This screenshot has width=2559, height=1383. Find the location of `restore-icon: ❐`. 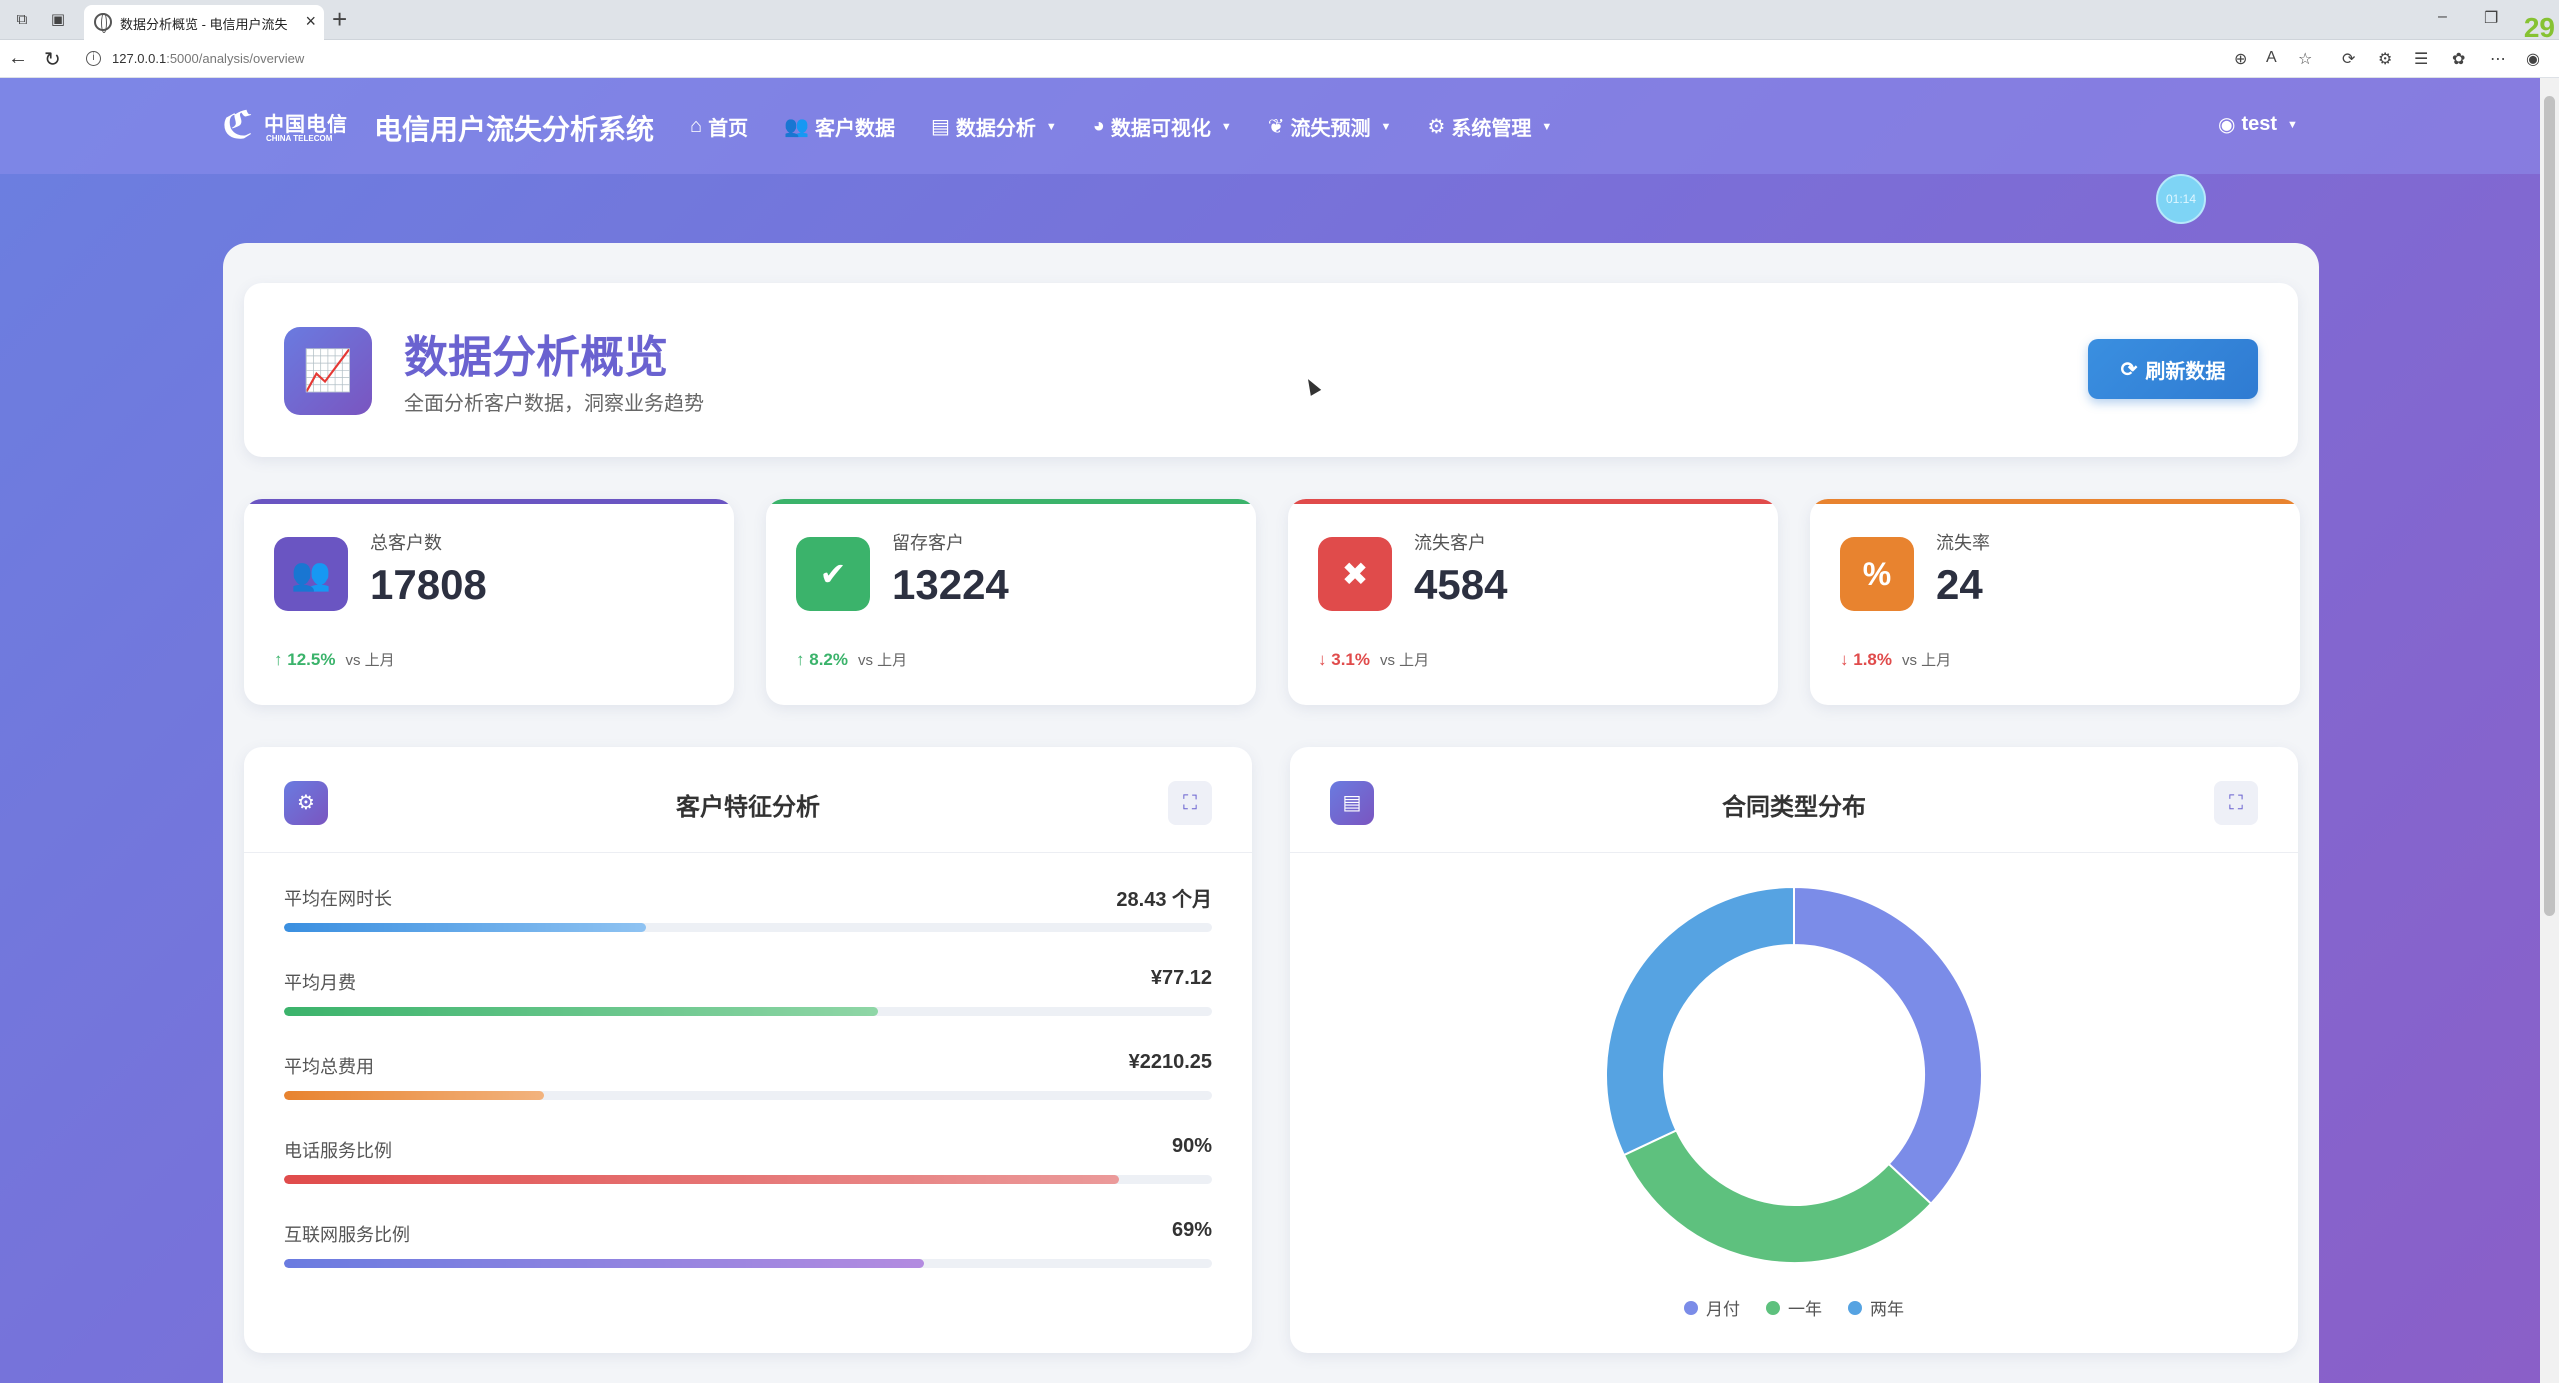

restore-icon: ❐ is located at coordinates (2491, 18).